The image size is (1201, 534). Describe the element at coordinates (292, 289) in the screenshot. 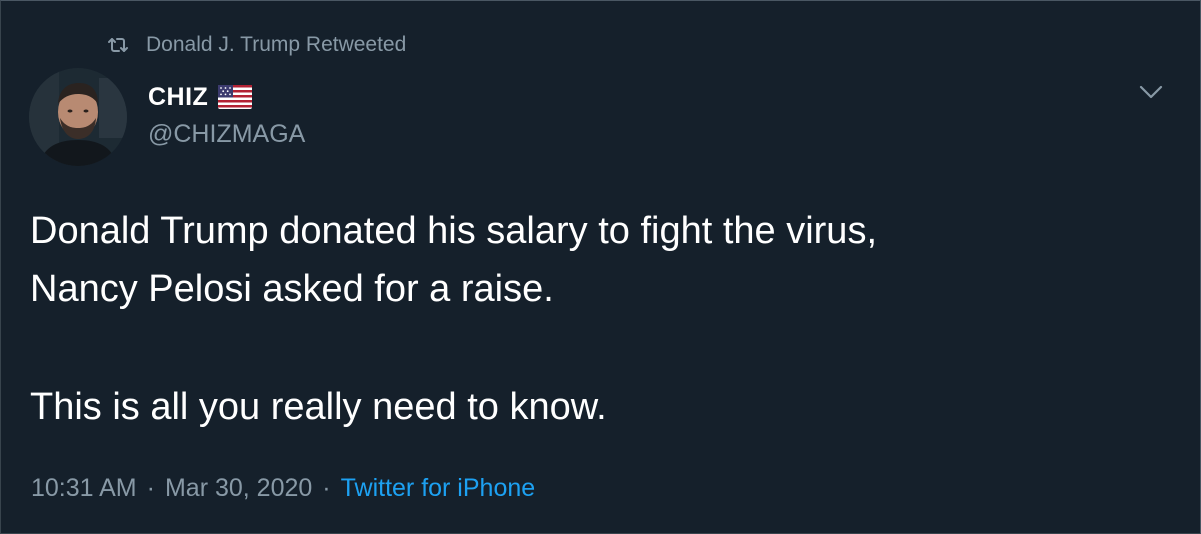

I see `tweet-text-line: Nancy Pelosi asked for a raise.` at that location.